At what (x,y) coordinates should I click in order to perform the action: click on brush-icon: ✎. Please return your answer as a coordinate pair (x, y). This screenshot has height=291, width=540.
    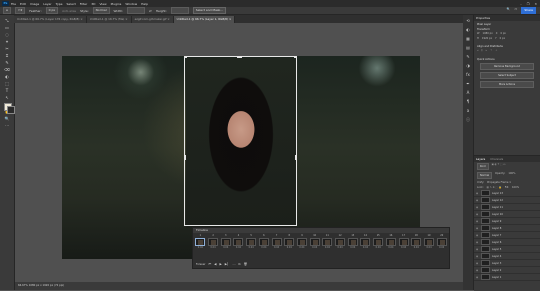
    Looking at the image, I should click on (468, 56).